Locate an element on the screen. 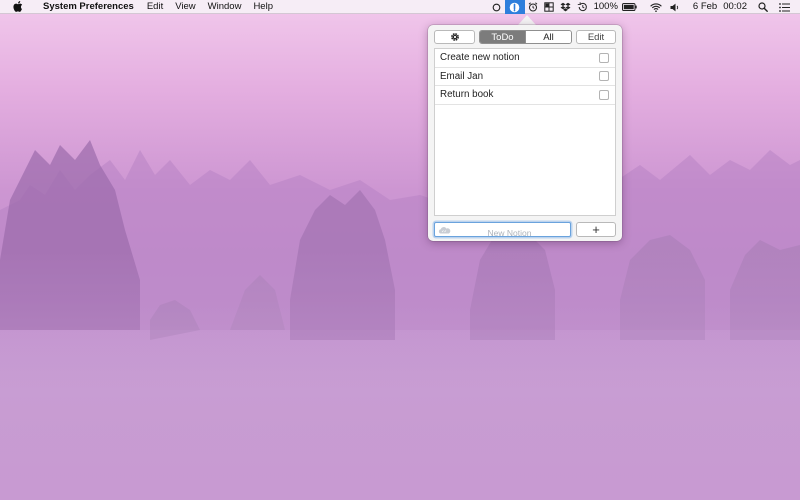 Image resolution: width=800 pixels, height=500 pixels. notification-center-icon is located at coordinates (788, 7).